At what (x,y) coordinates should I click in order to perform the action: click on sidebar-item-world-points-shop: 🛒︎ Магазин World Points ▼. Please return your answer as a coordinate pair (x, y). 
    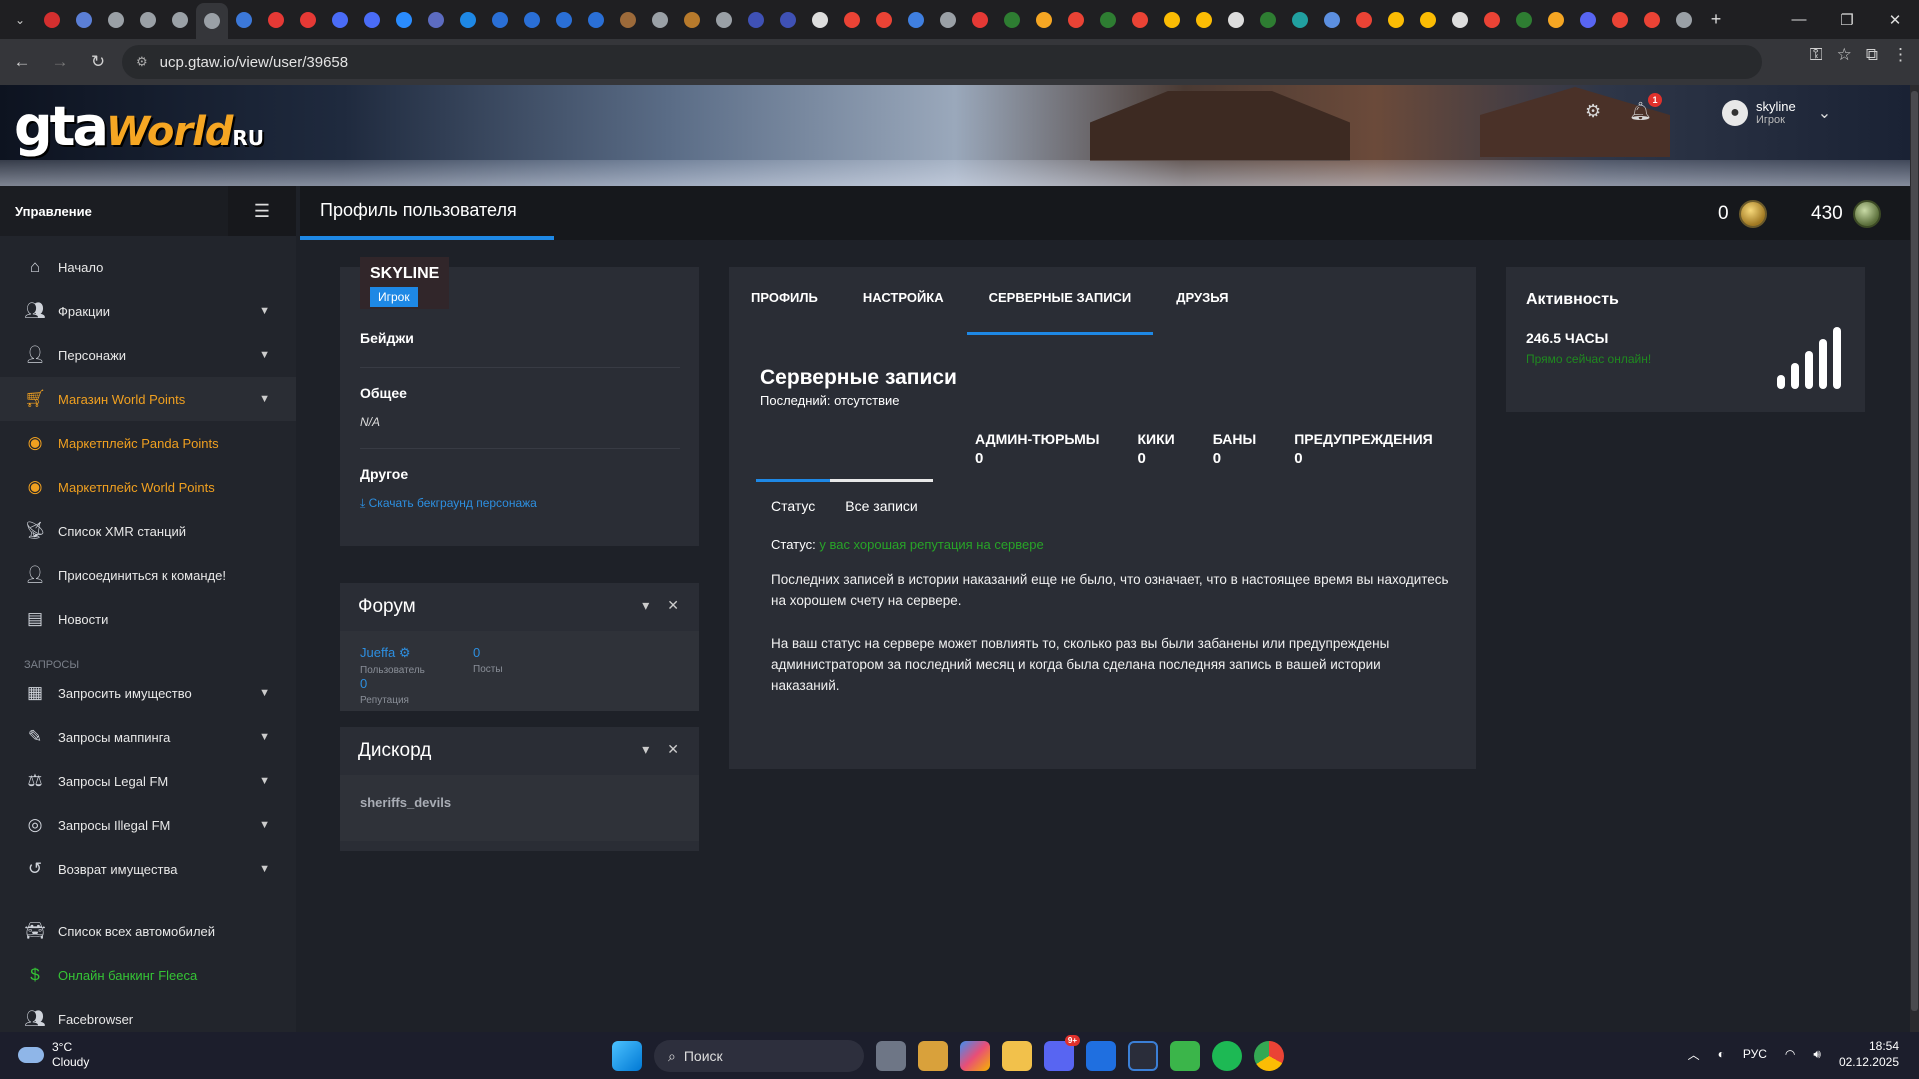
    Looking at the image, I should click on (148, 399).